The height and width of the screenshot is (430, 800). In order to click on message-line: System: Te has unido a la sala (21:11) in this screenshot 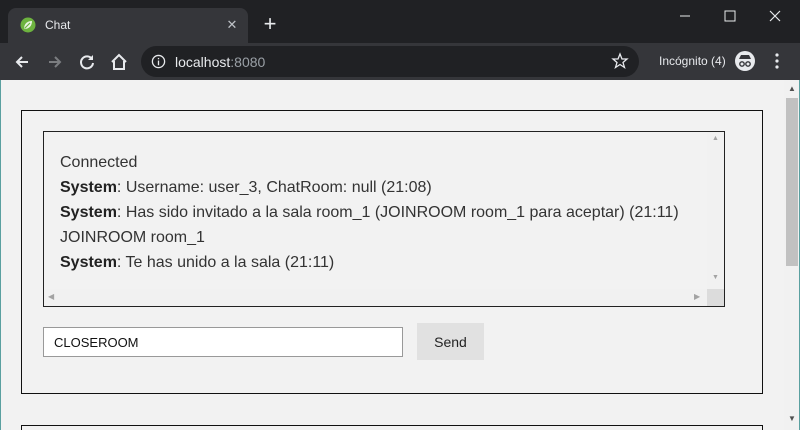, I will do `click(197, 262)`.